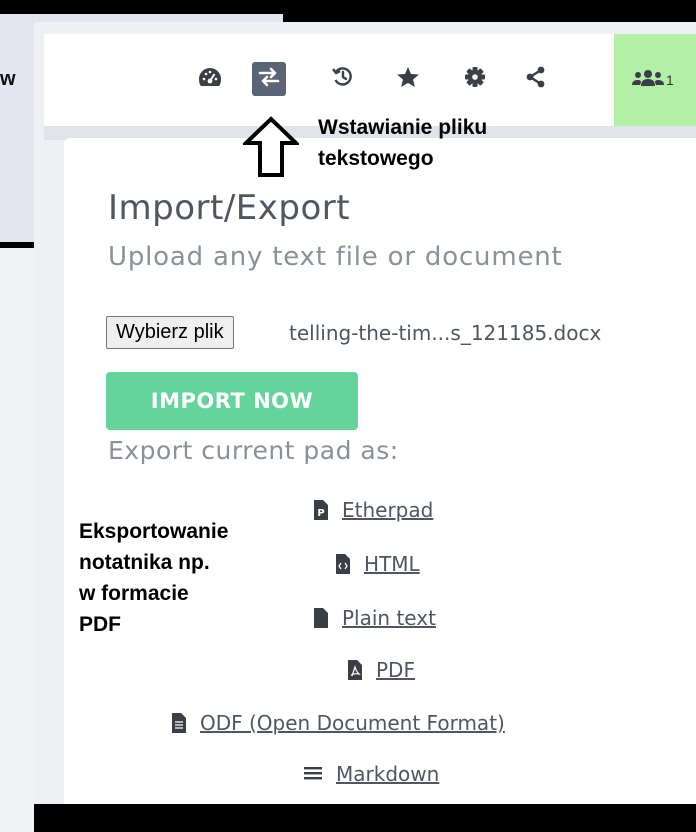 The image size is (696, 832). I want to click on export-html-link: HTML, so click(378, 564).